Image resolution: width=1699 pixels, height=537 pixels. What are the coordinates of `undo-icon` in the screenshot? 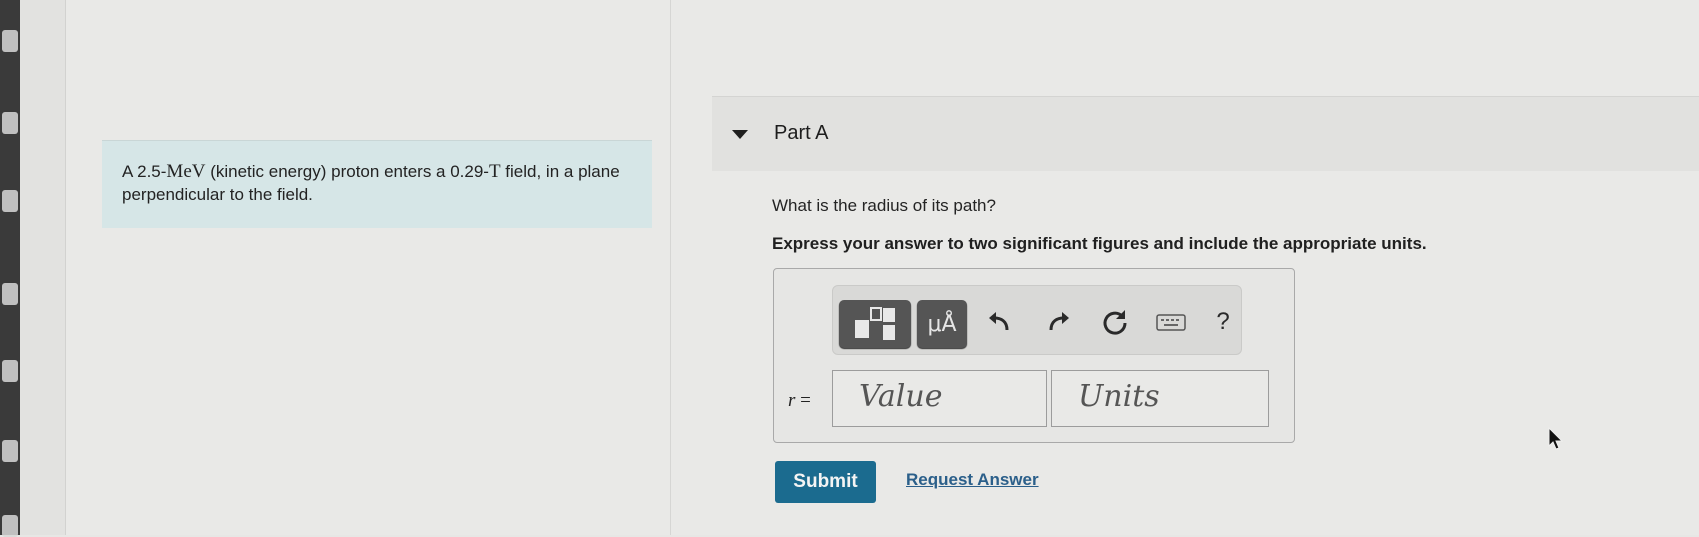 It's located at (999, 322).